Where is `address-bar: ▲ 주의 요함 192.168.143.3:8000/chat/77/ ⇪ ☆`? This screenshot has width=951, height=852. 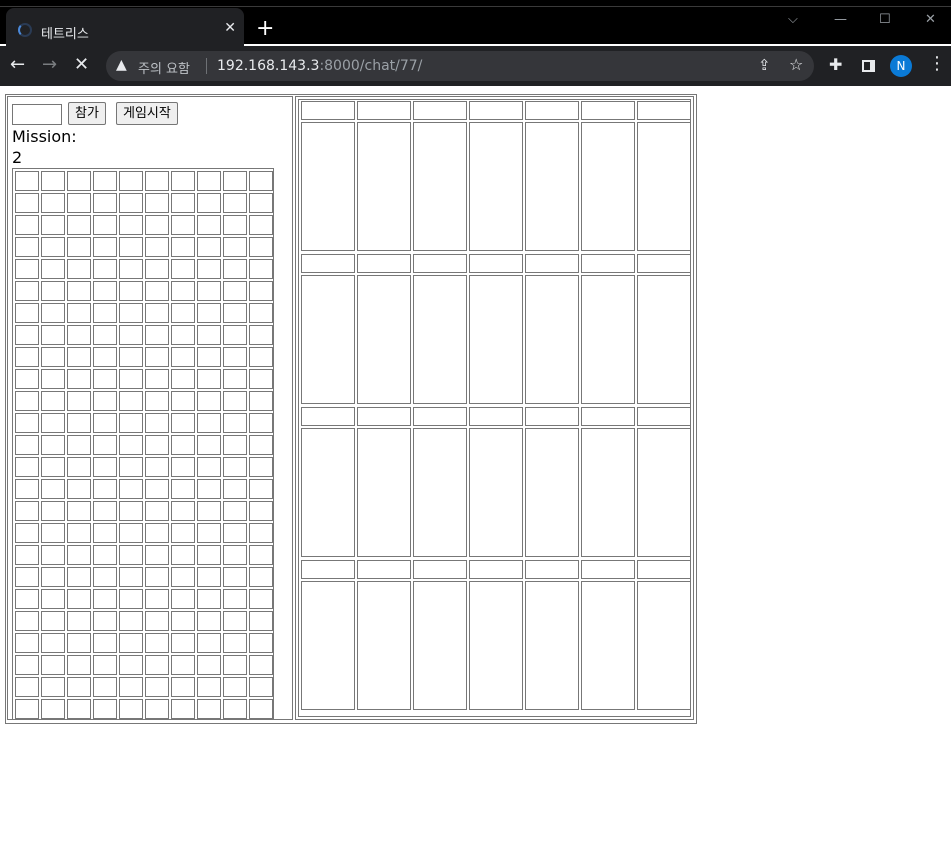
address-bar: ▲ 주의 요함 192.168.143.3:8000/chat/77/ ⇪ ☆ is located at coordinates (460, 66).